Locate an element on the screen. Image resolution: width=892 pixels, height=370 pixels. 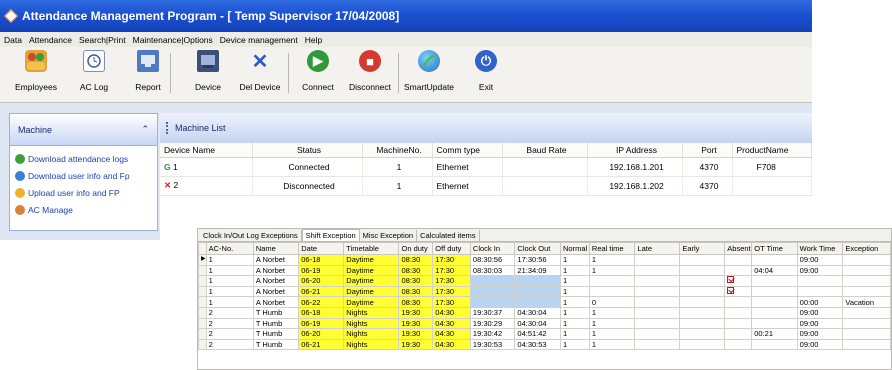
exit-button: ⏻ Exit is located at coordinates (486, 71).